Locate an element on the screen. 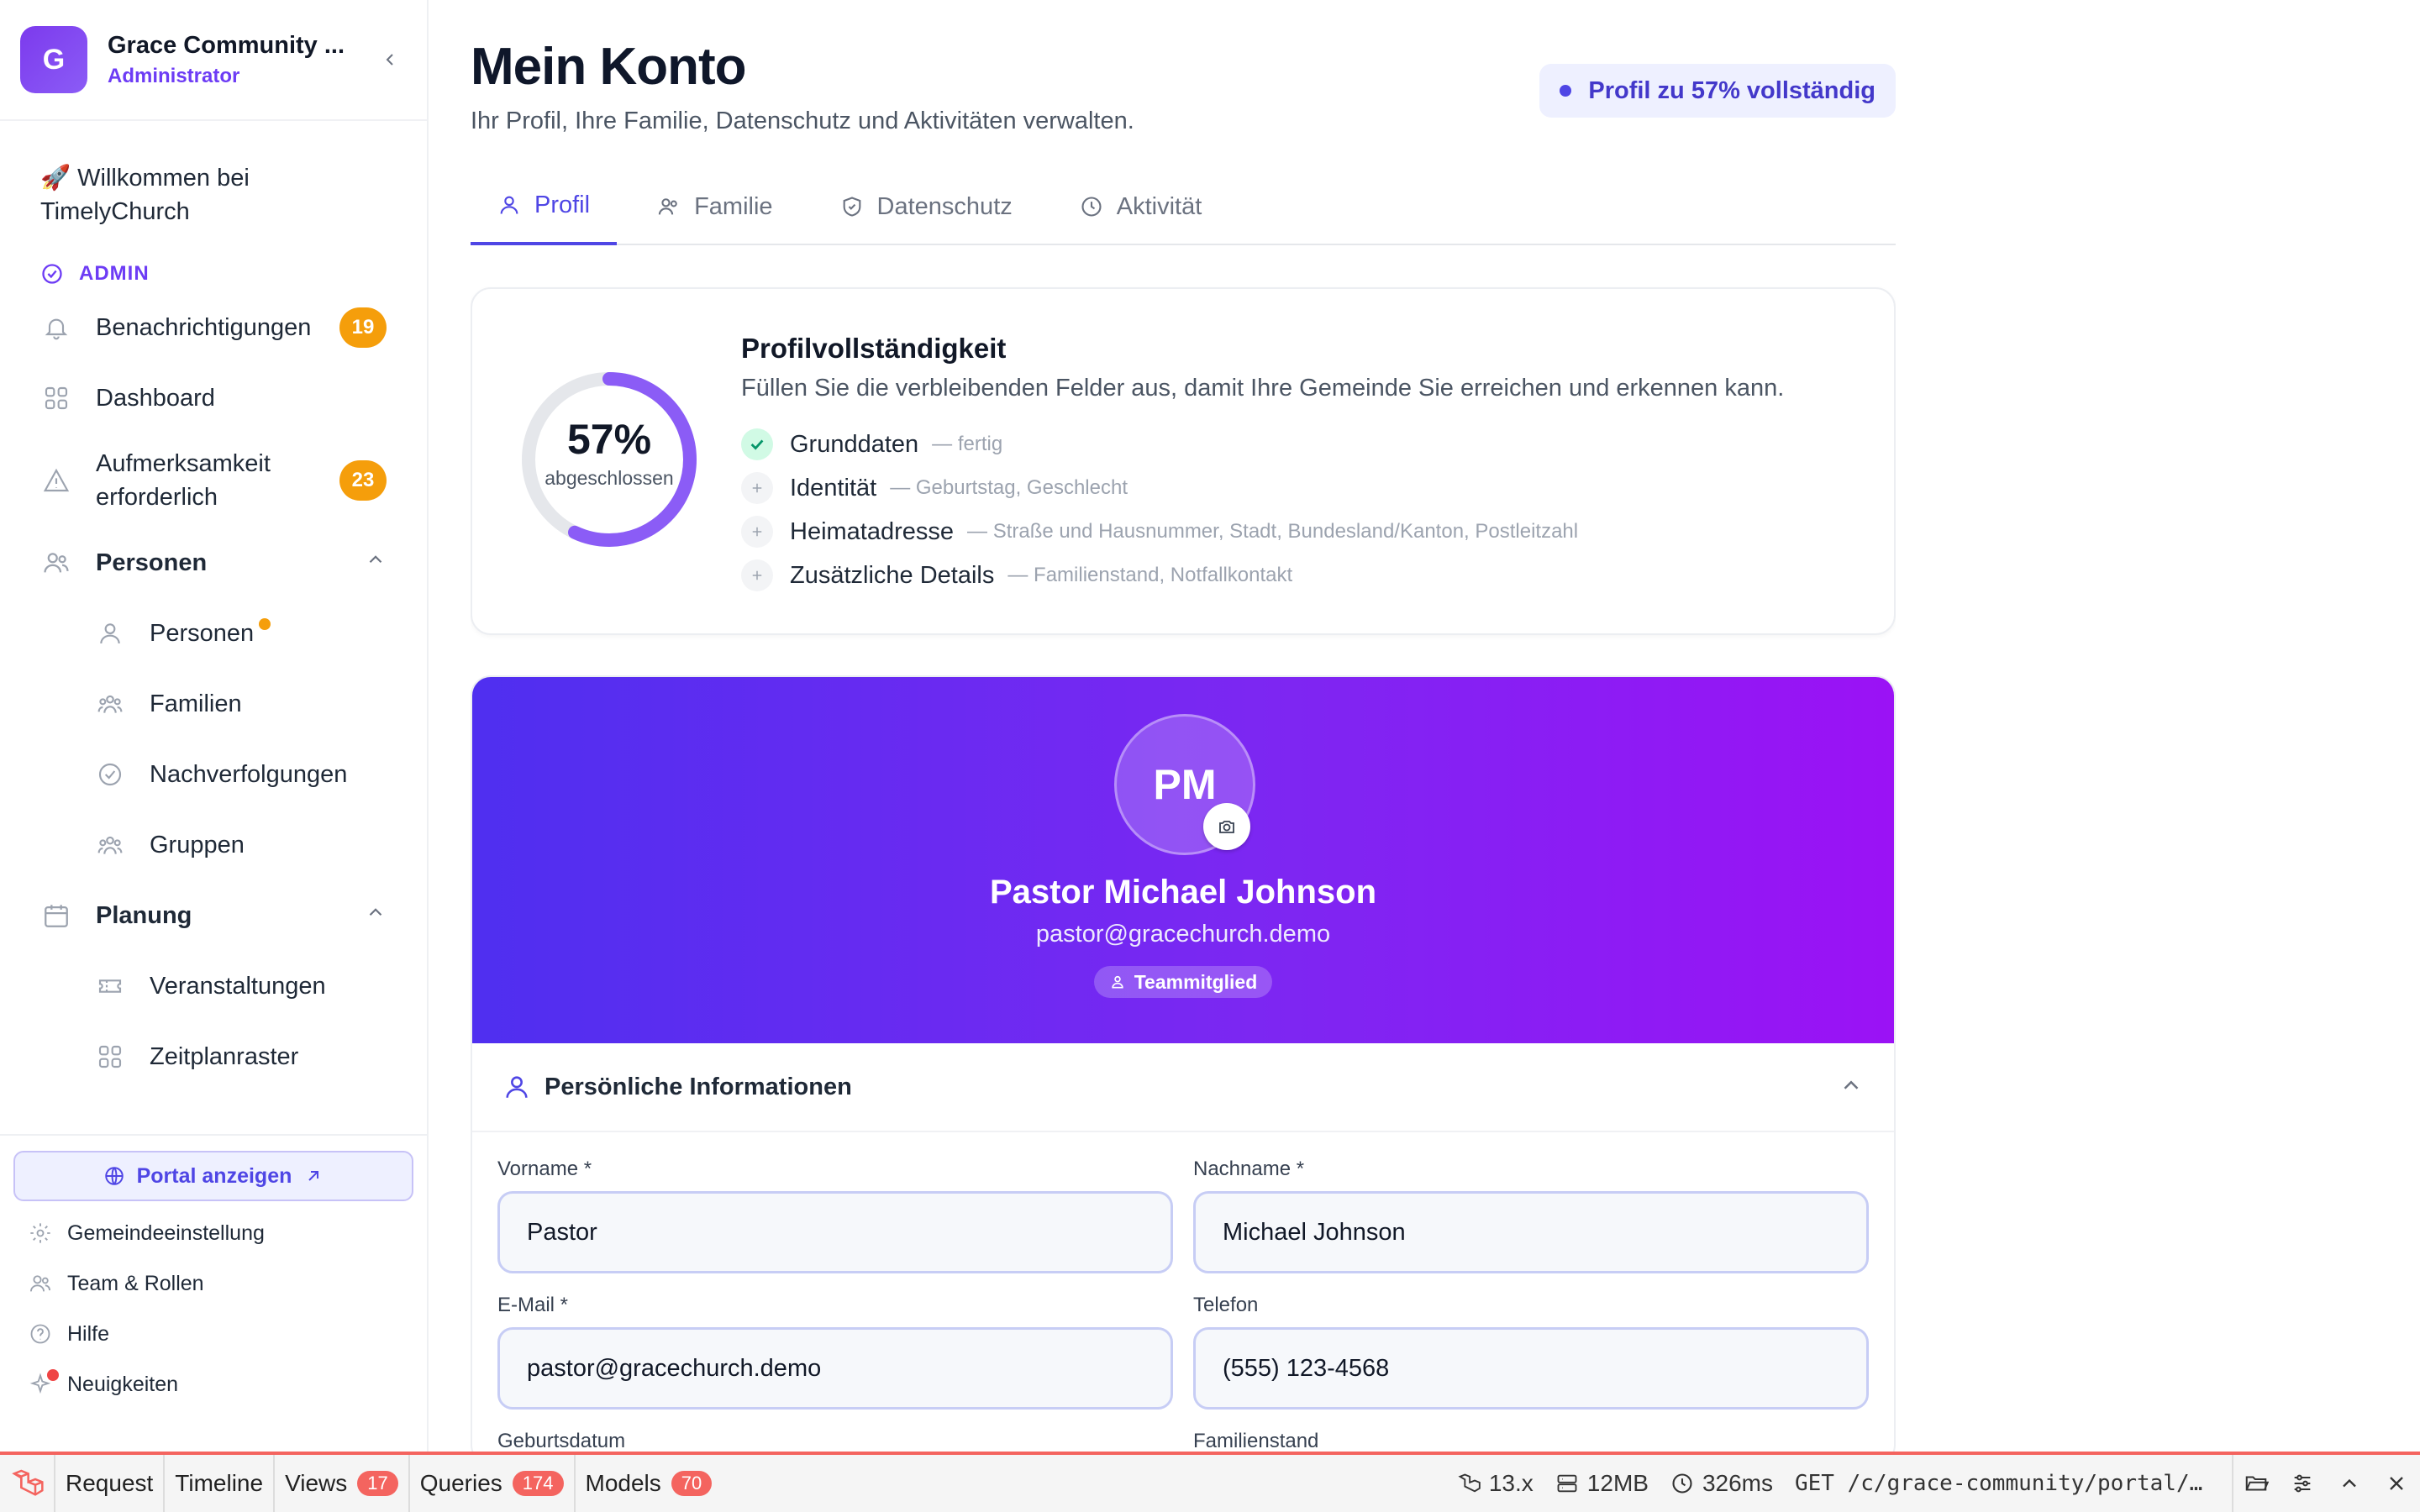  debugbar-maximize-button is located at coordinates (2349, 1483).